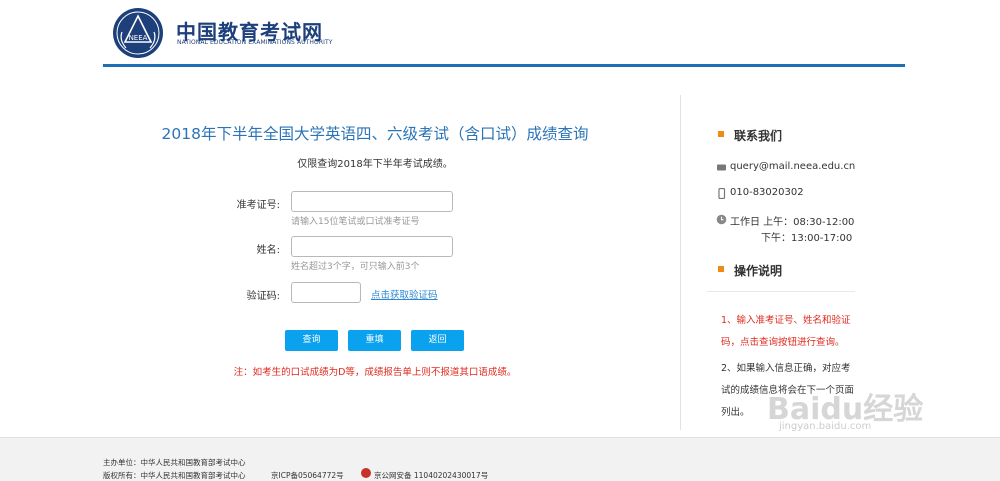 The height and width of the screenshot is (481, 1000). What do you see at coordinates (786, 332) in the screenshot?
I see `instruction-step-1: 1、输入准考证号、姓名和验证 码，点击查询按钮进行查询。` at bounding box center [786, 332].